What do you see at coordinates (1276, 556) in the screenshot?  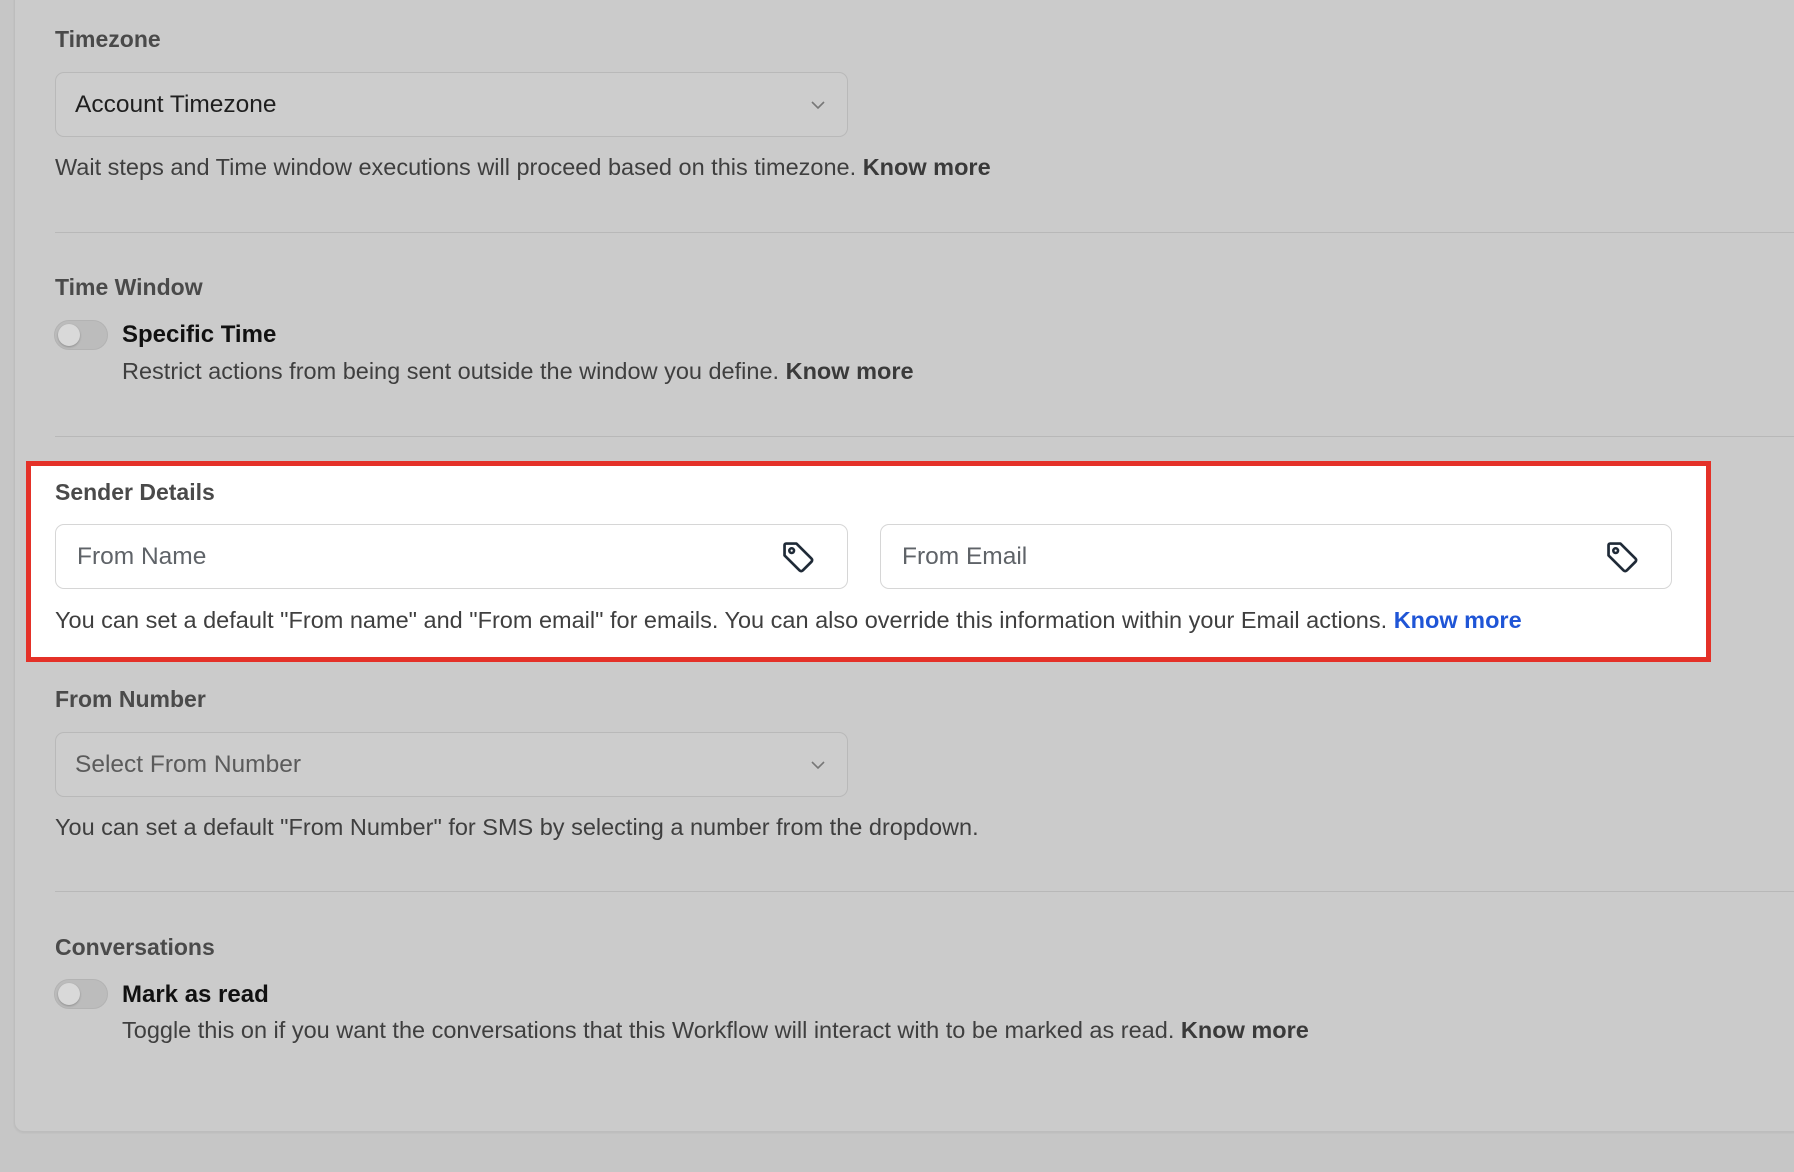 I see `from-email-input: From Email` at bounding box center [1276, 556].